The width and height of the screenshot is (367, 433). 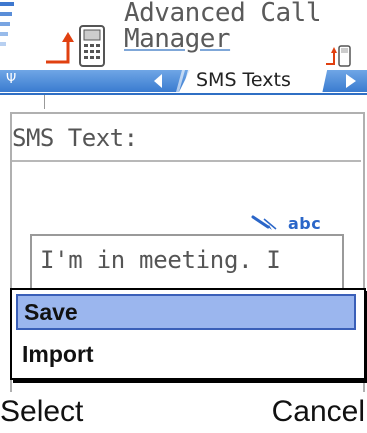 I want to click on app-title-line1: Advanced Call, so click(x=223, y=14).